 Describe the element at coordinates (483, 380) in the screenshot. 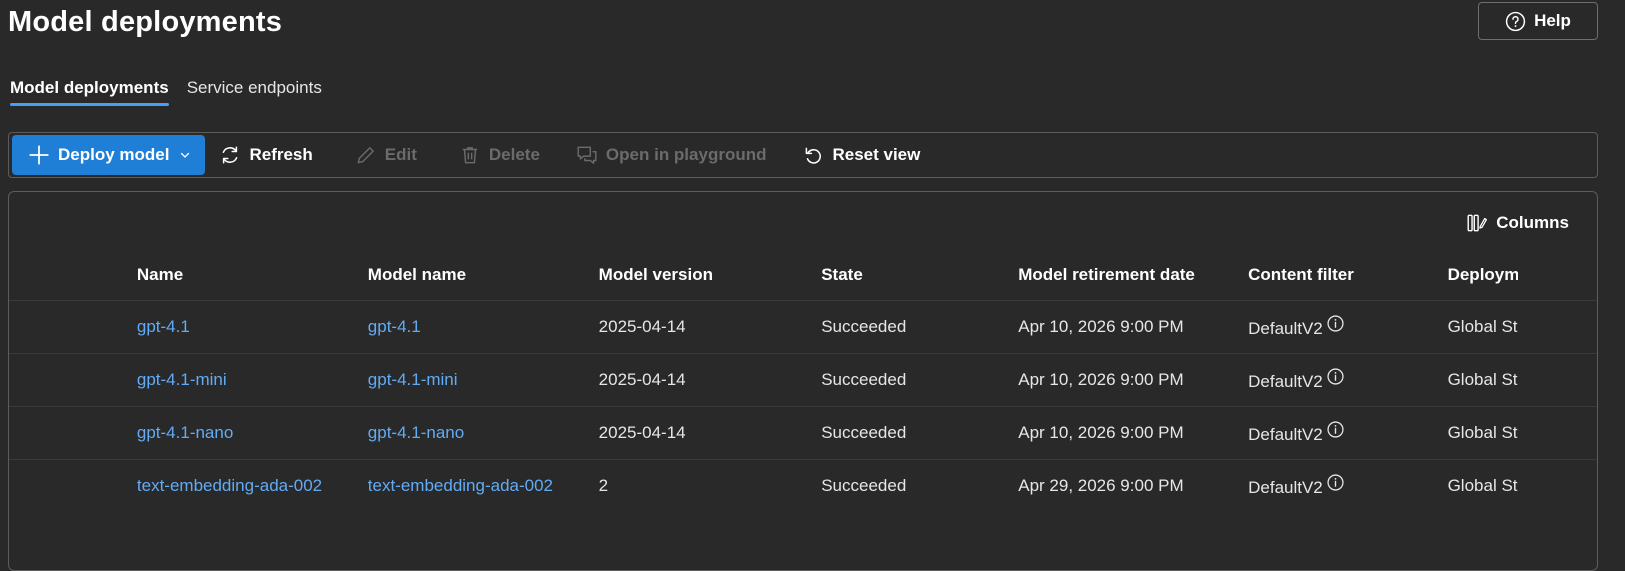

I see `model-name-link: gpt-4.1-mini` at that location.